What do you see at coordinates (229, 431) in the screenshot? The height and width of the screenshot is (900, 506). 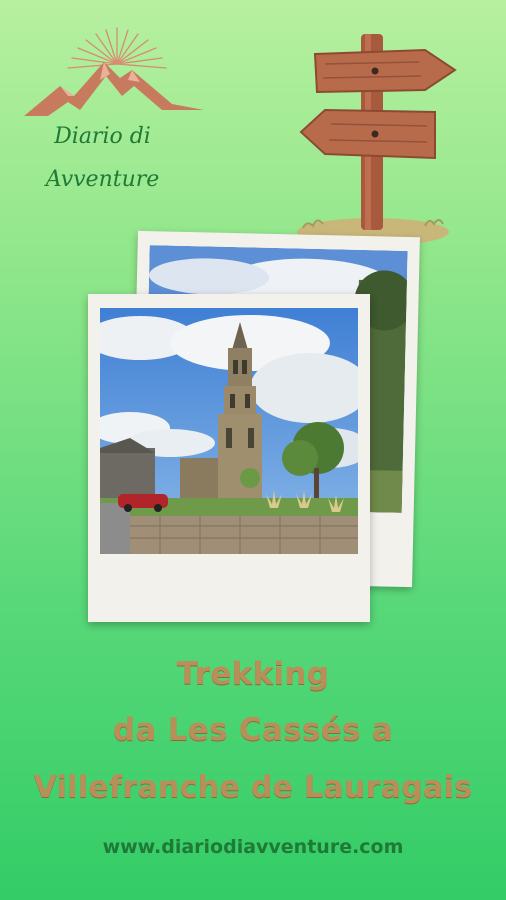 I see `church-photo` at bounding box center [229, 431].